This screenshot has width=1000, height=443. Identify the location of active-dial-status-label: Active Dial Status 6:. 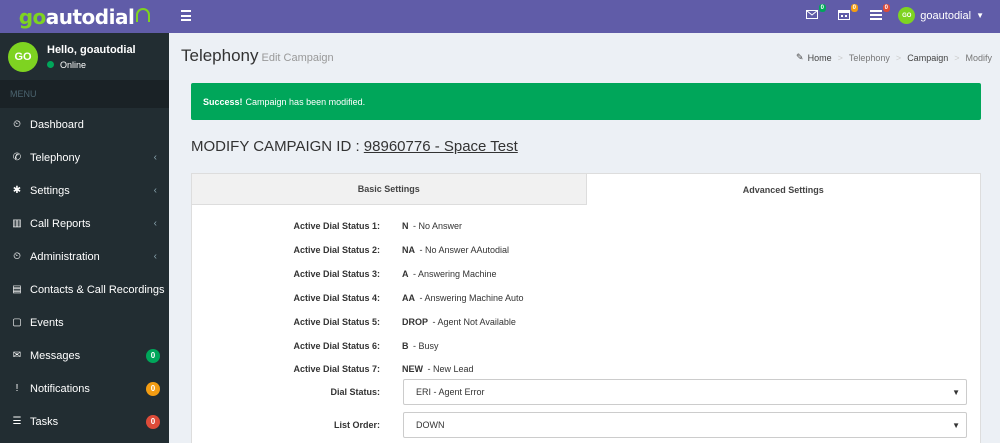
(336, 346).